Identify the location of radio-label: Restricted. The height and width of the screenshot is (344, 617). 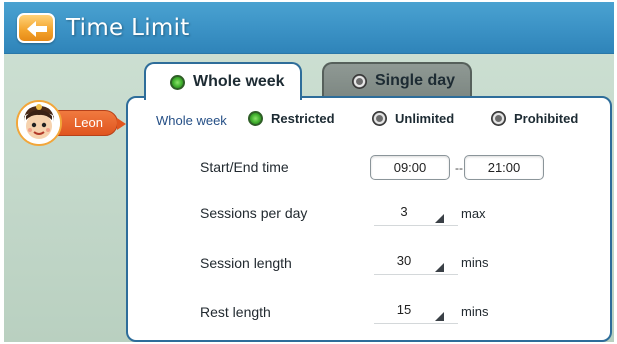
(303, 118).